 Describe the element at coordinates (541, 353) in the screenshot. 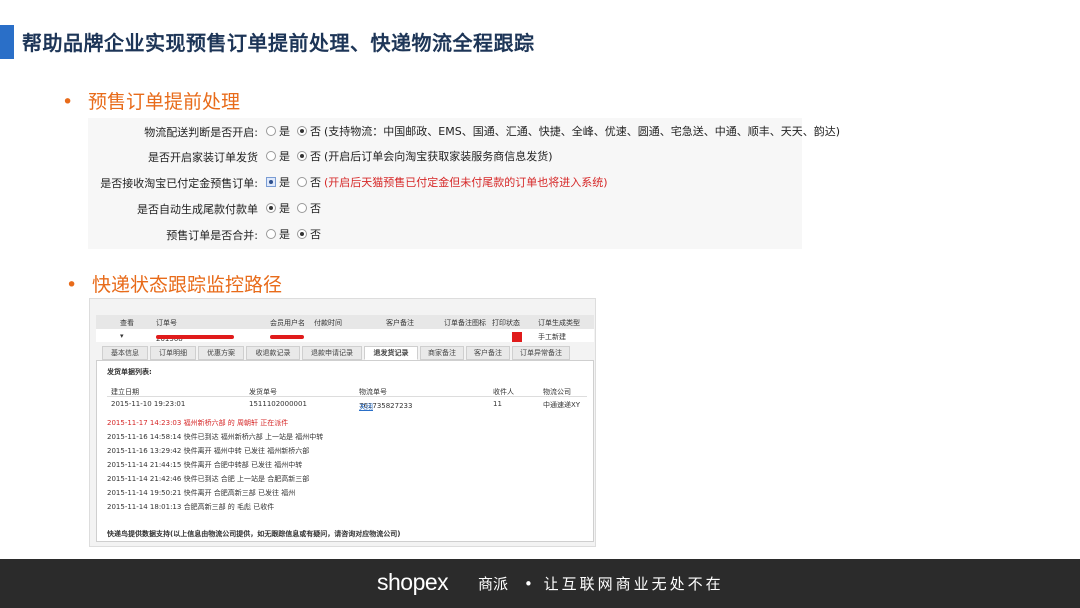

I see `tab-exception-note: 订单异常备注` at that location.